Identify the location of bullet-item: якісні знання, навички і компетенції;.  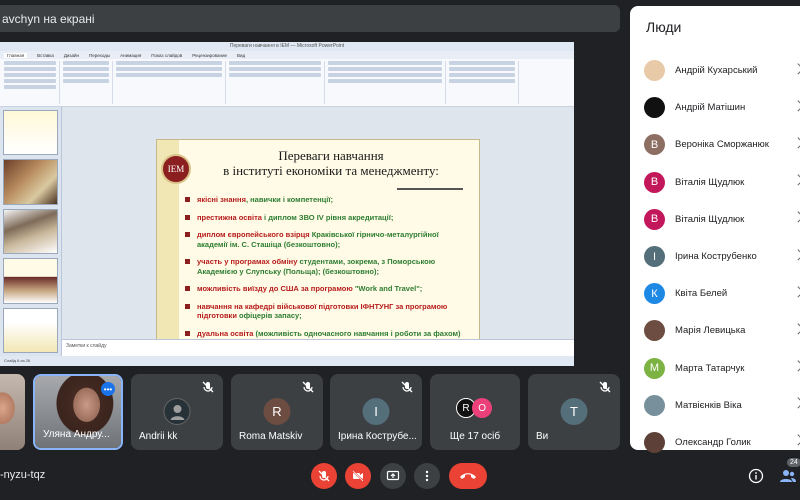
(326, 200).